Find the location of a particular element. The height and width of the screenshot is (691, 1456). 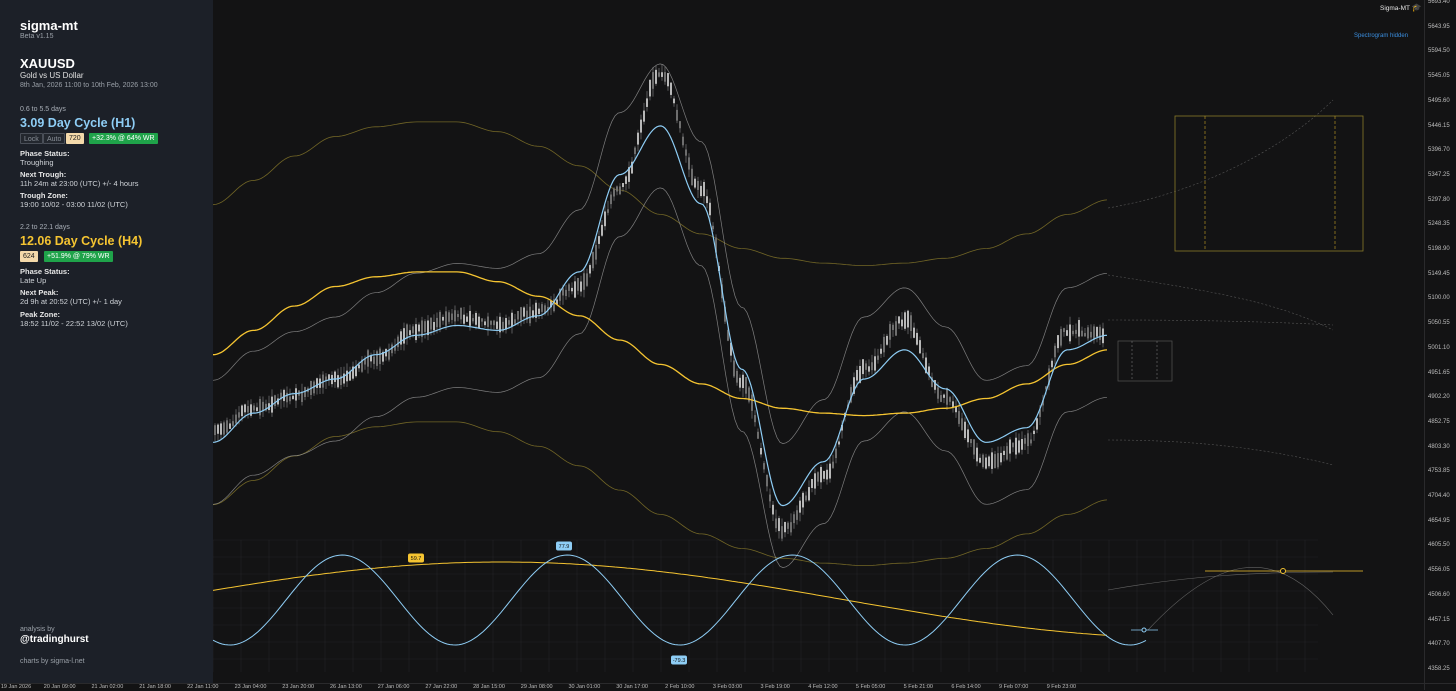

time-tick: 5 Feb 21:00 is located at coordinates (918, 687).